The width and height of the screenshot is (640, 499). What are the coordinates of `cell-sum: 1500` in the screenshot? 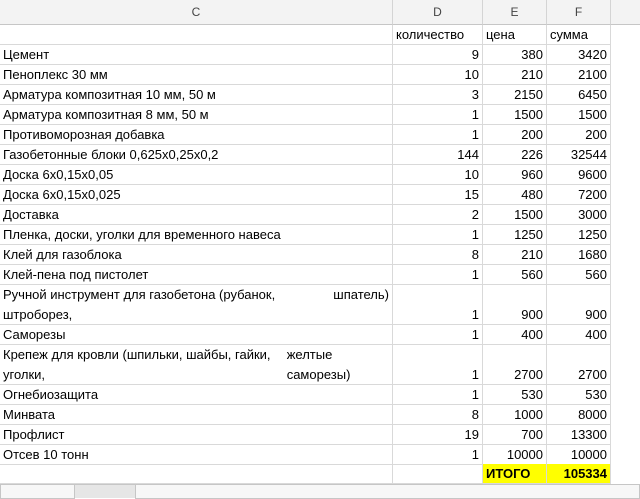 It's located at (579, 115).